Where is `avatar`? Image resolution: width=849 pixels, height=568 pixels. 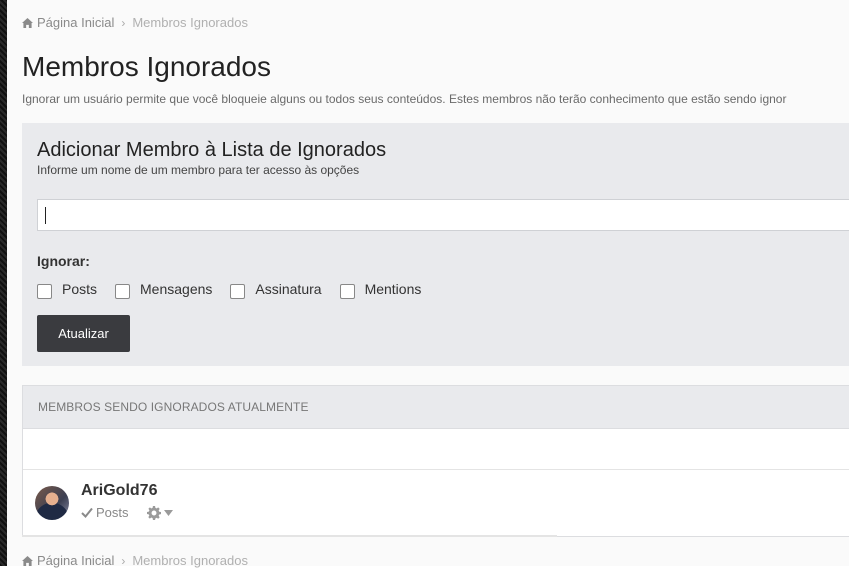 avatar is located at coordinates (52, 503).